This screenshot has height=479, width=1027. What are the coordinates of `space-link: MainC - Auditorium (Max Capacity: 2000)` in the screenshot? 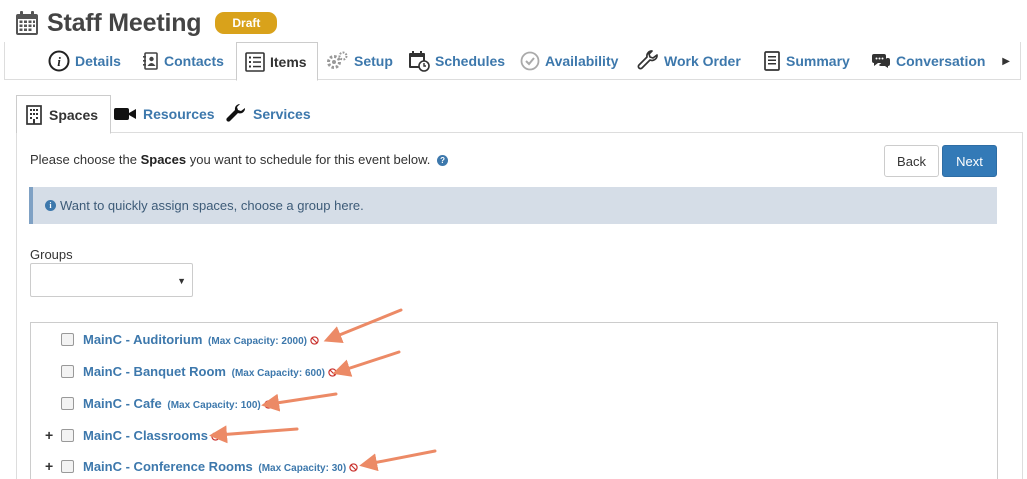 It's located at (201, 339).